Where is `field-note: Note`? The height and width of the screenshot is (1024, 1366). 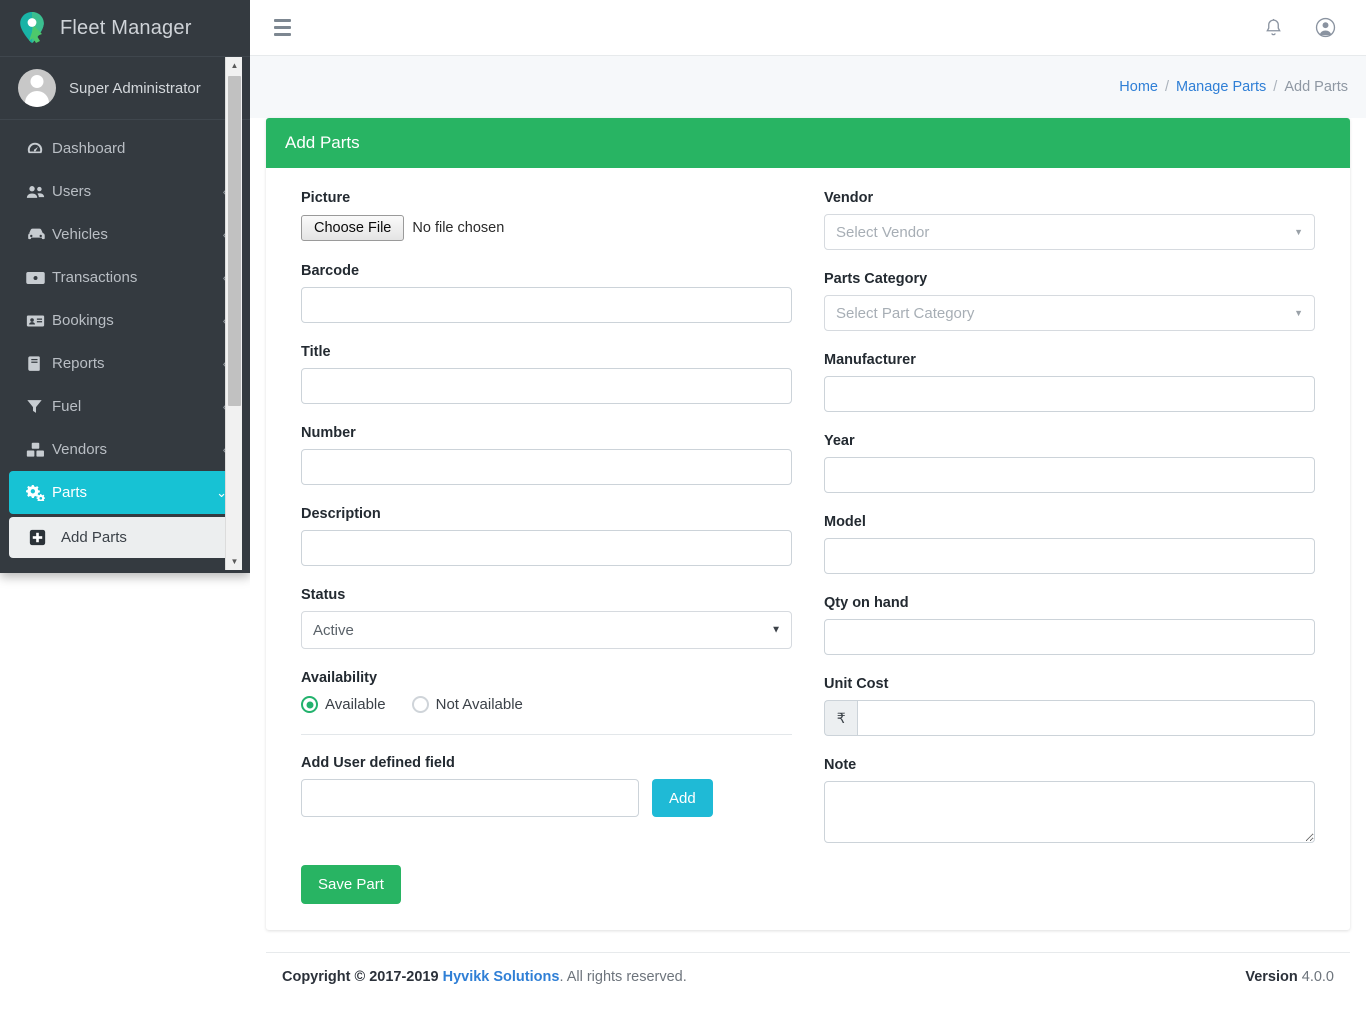 field-note: Note is located at coordinates (1069, 802).